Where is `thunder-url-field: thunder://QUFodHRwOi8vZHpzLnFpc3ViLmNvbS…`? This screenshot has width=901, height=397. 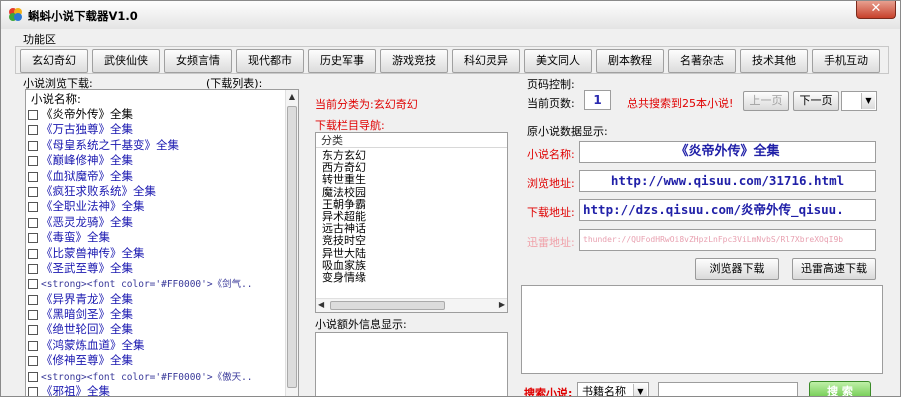 thunder-url-field: thunder://QUFodHRwOi8vZHpzLnFpc3ViLmNvbS… is located at coordinates (727, 240).